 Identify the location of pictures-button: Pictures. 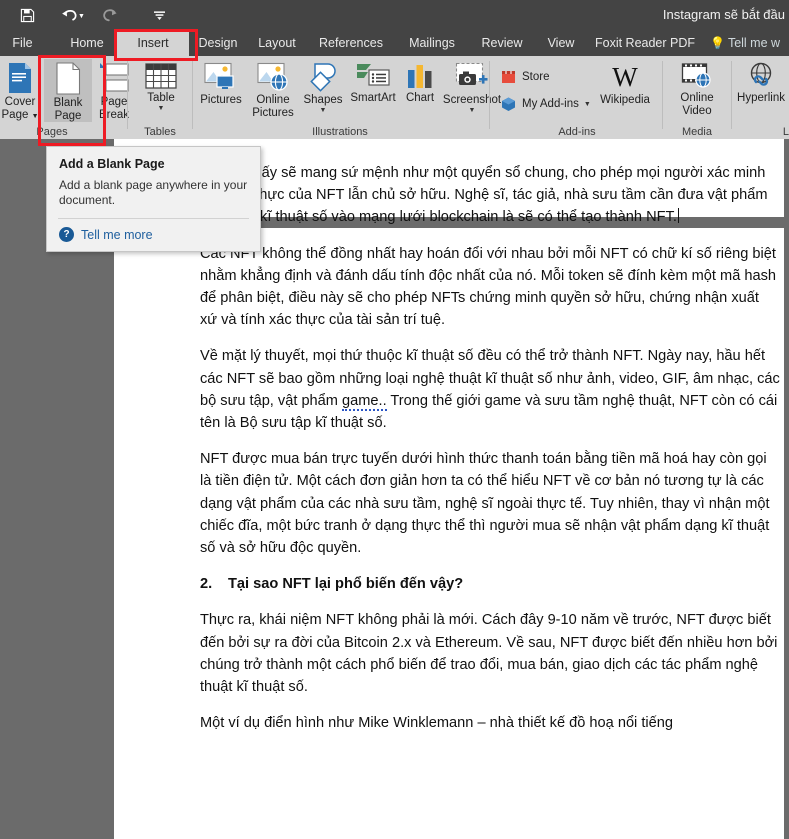
(221, 83).